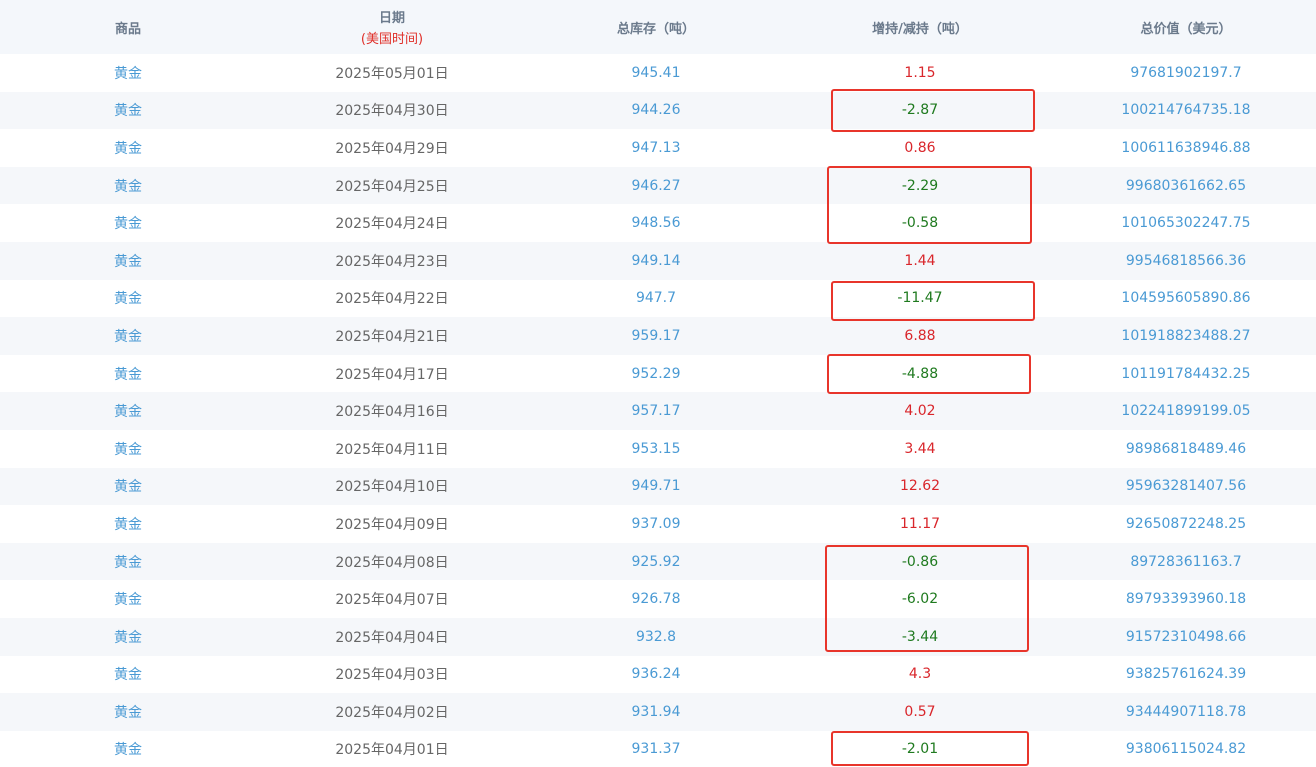 The height and width of the screenshot is (767, 1316). Describe the element at coordinates (392, 73) in the screenshot. I see `date-cell: 2025年05月01日` at that location.